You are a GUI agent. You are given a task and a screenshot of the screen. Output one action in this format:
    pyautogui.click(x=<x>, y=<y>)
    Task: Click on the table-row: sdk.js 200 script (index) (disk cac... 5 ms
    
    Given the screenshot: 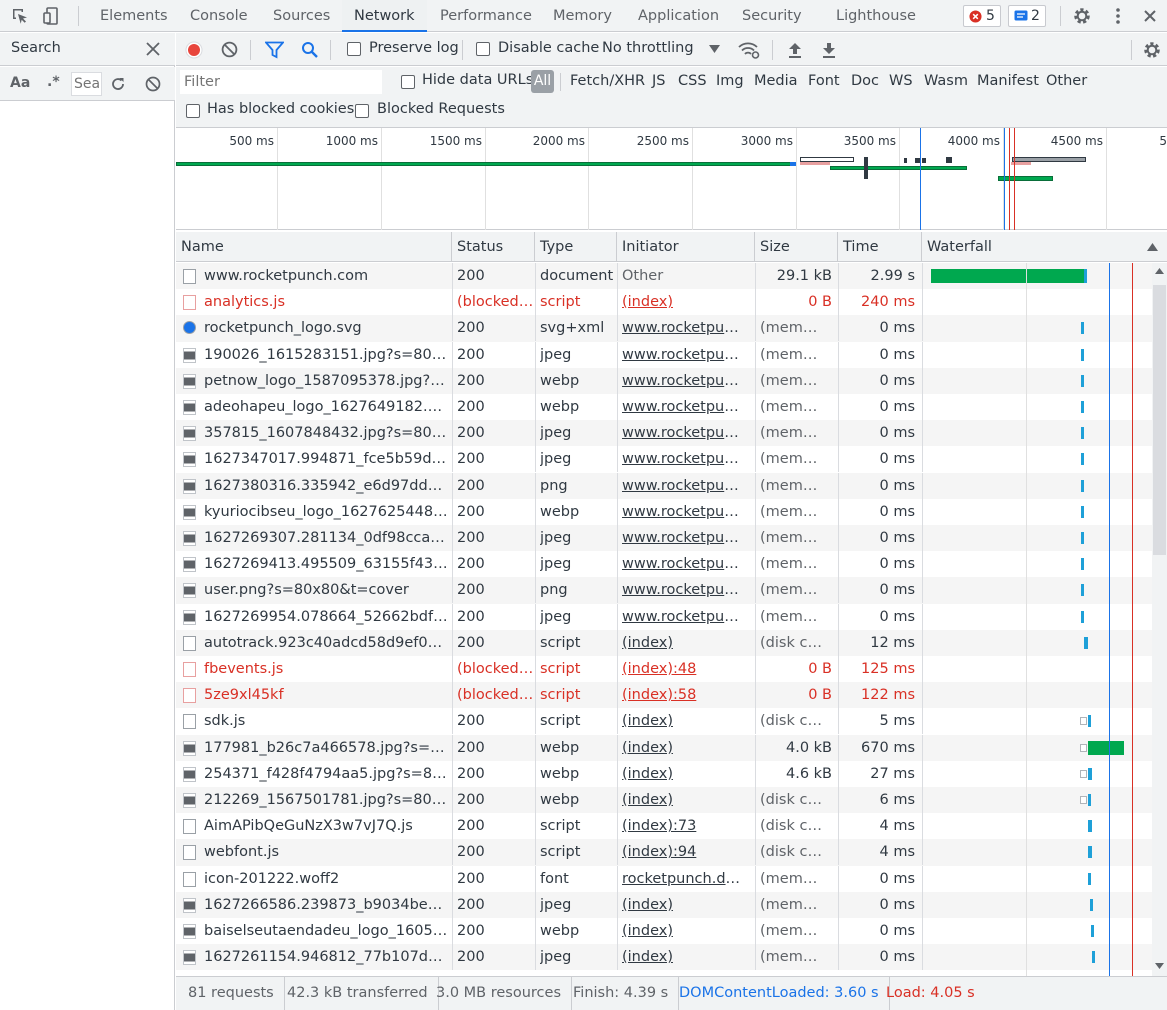 What is the action you would take?
    pyautogui.click(x=664, y=721)
    